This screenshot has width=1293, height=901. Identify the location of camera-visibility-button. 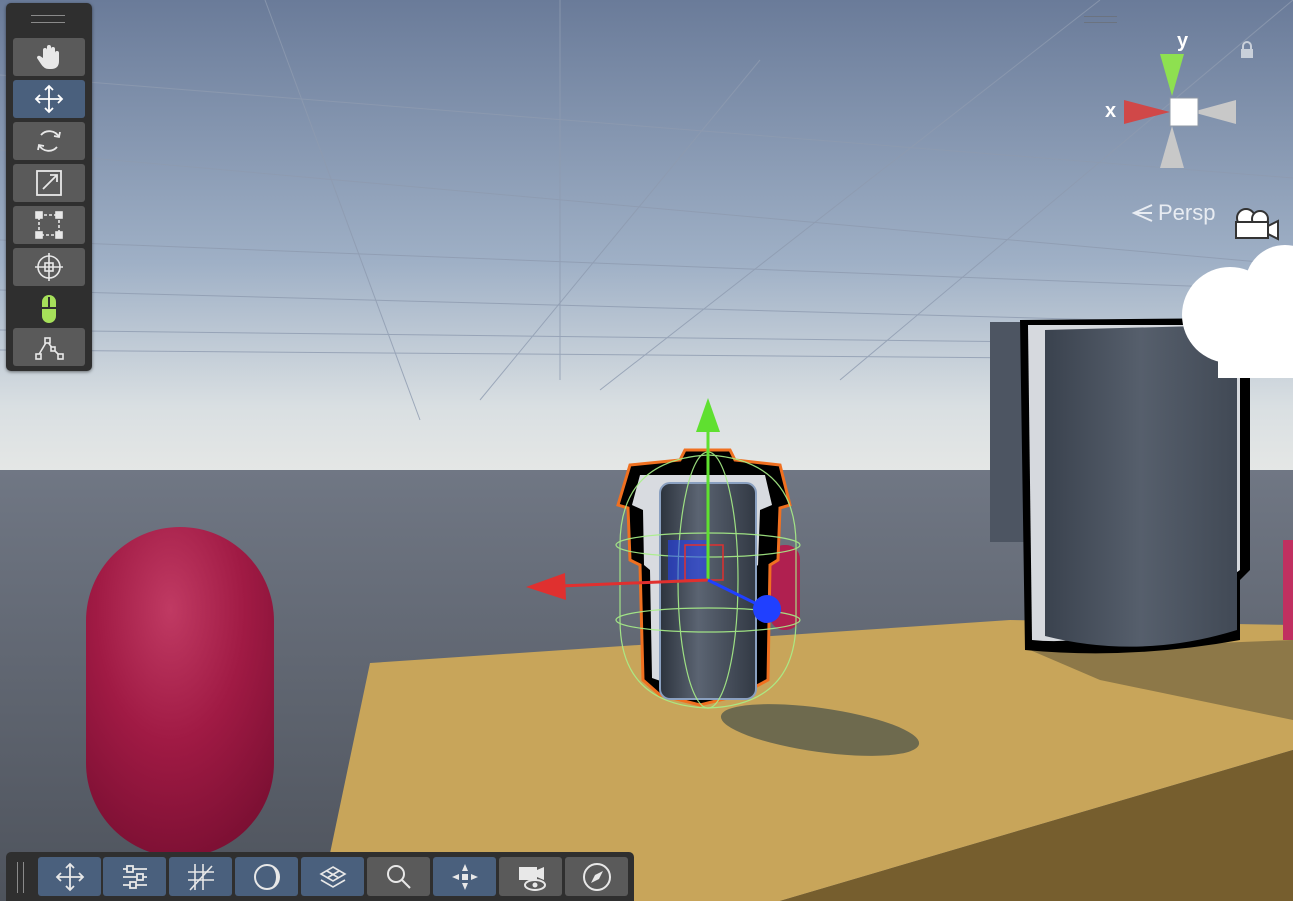
(530, 876).